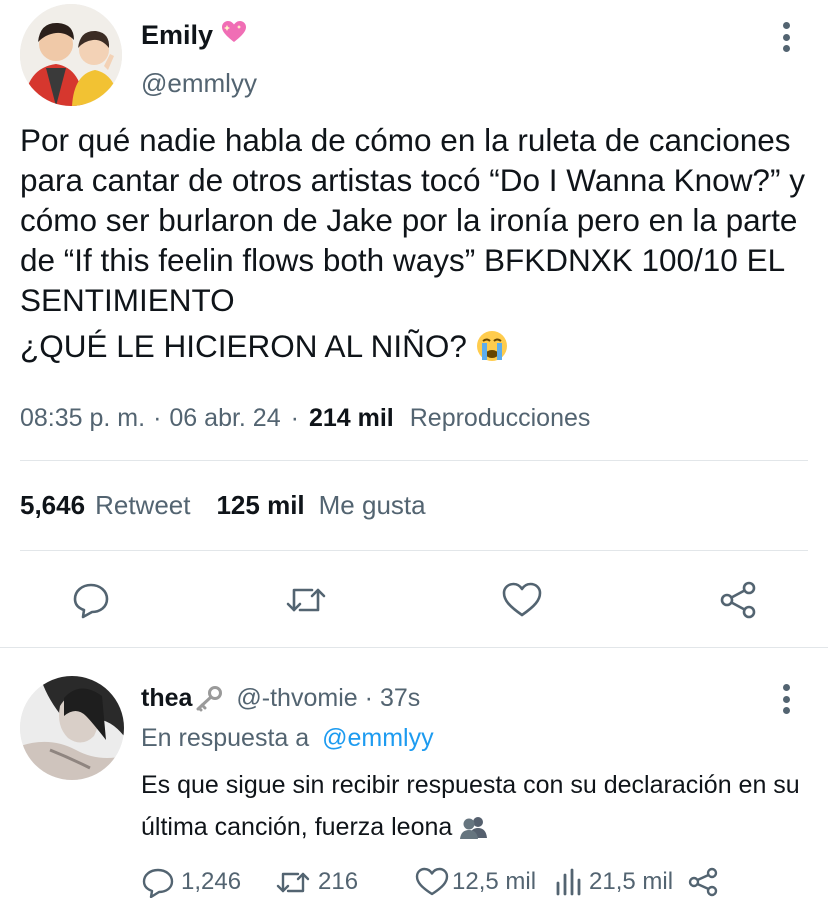  Describe the element at coordinates (400, 698) in the screenshot. I see `reply-time: 37s` at that location.